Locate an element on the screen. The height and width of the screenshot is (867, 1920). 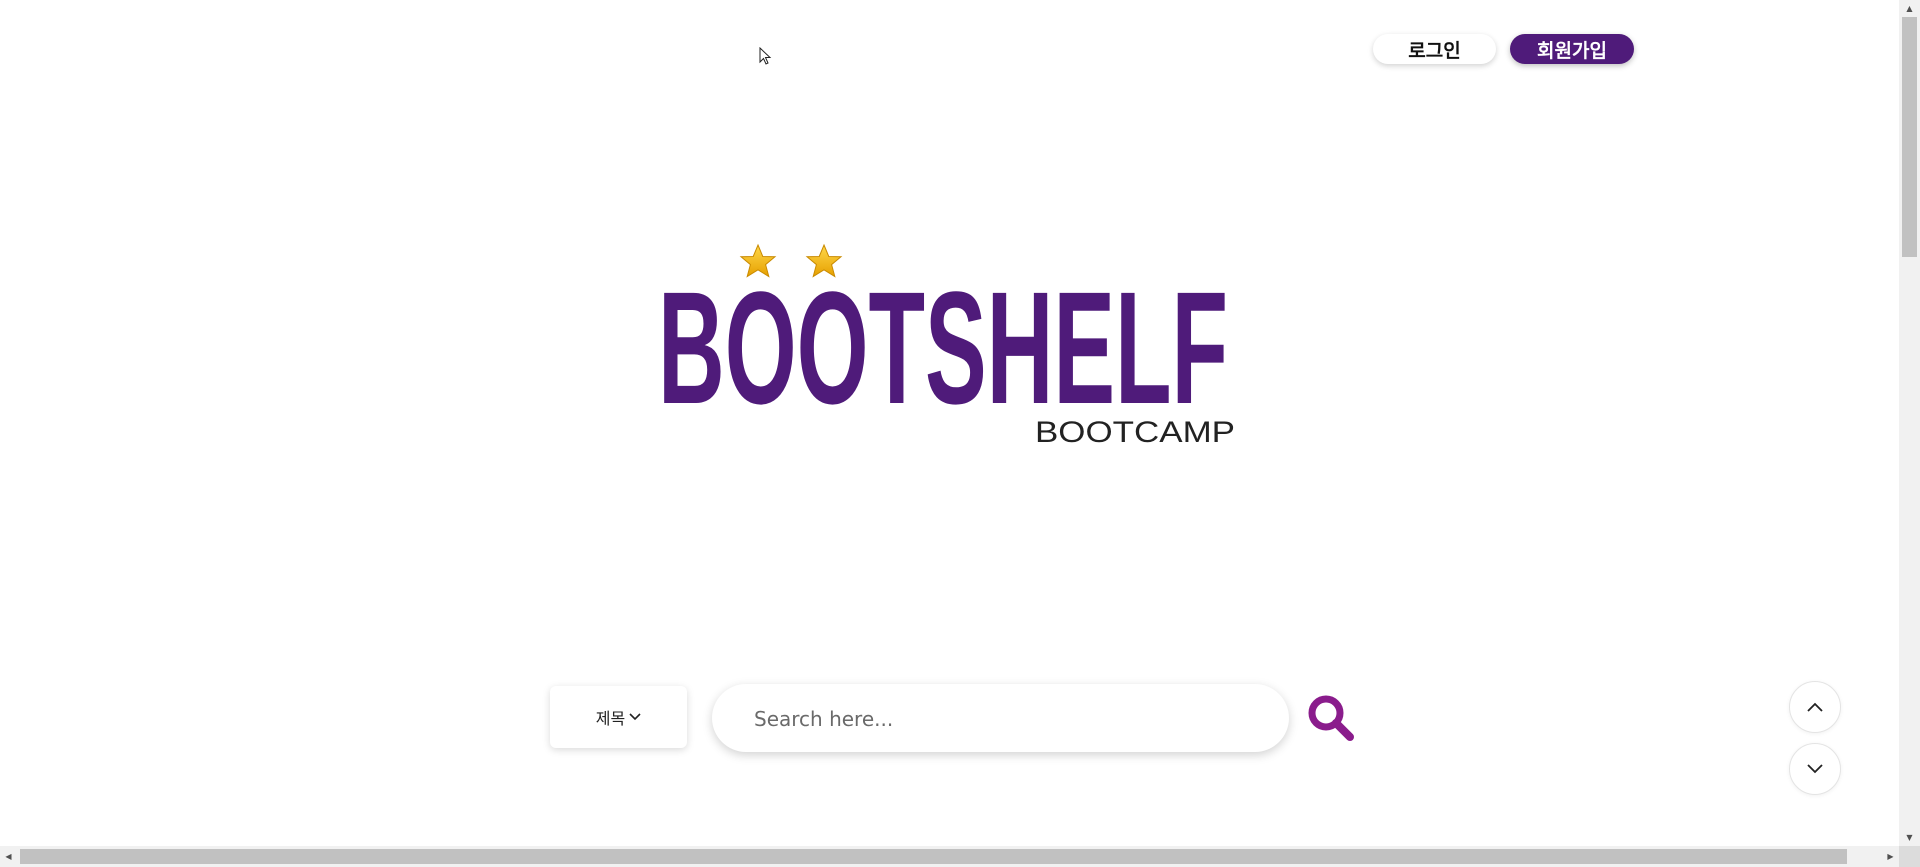
search-box is located at coordinates (1000, 719).